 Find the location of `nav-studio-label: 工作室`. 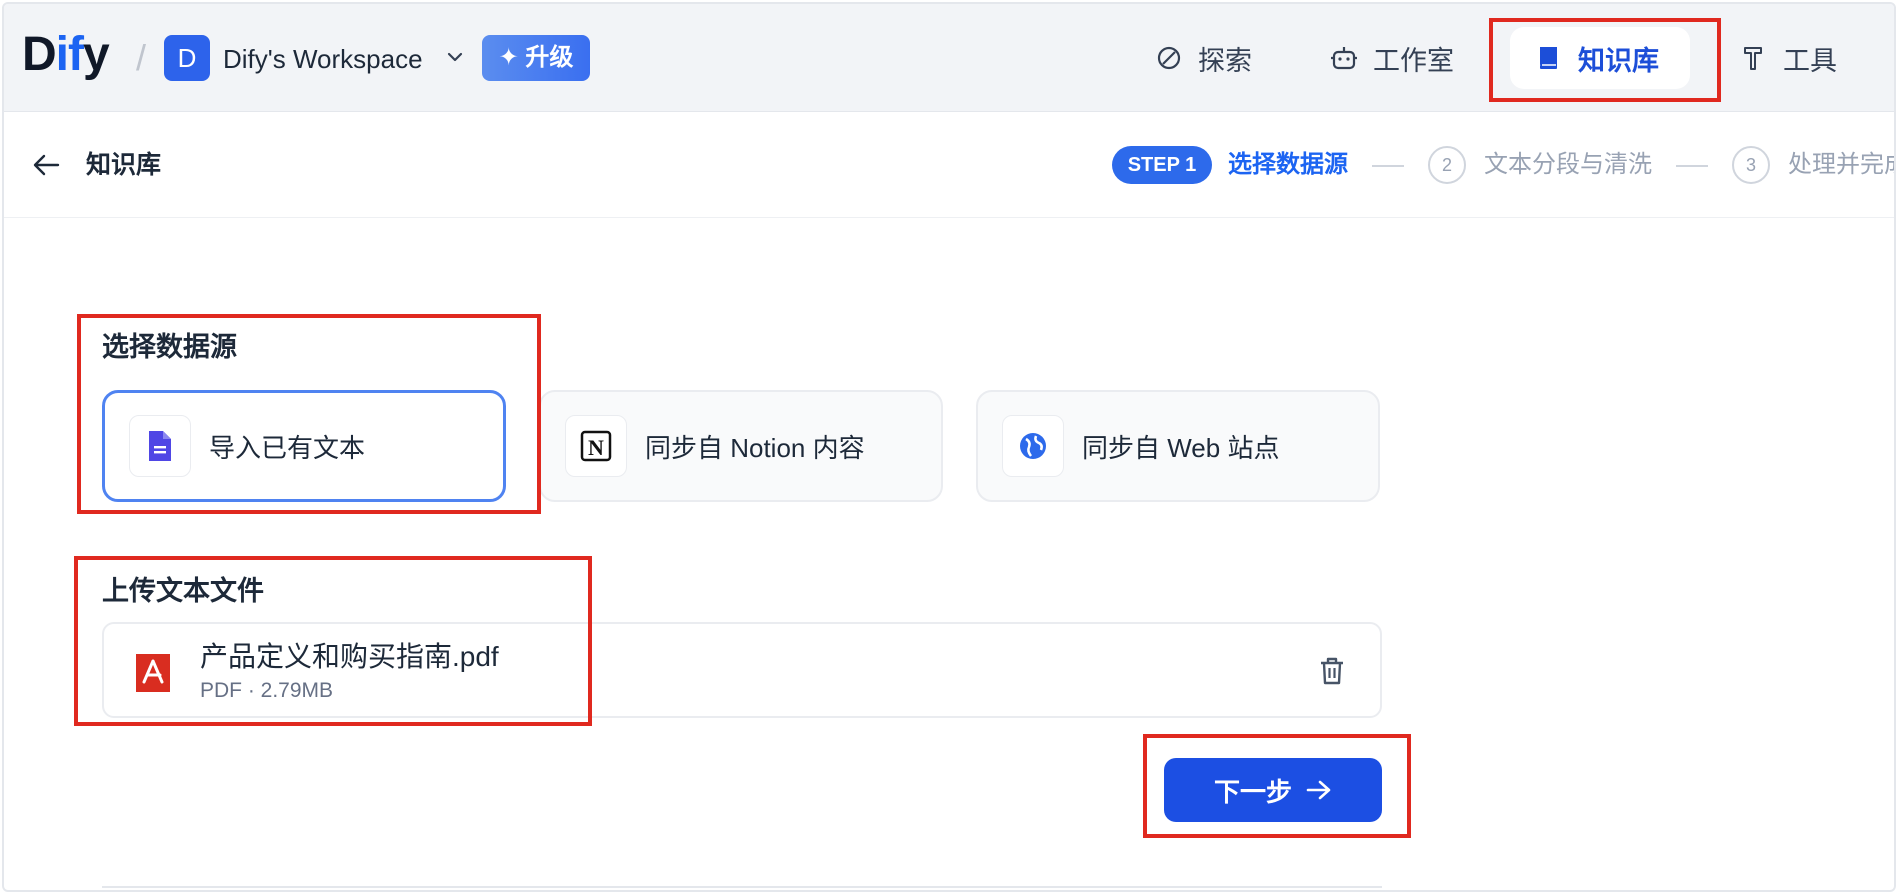

nav-studio-label: 工作室 is located at coordinates (1413, 60).